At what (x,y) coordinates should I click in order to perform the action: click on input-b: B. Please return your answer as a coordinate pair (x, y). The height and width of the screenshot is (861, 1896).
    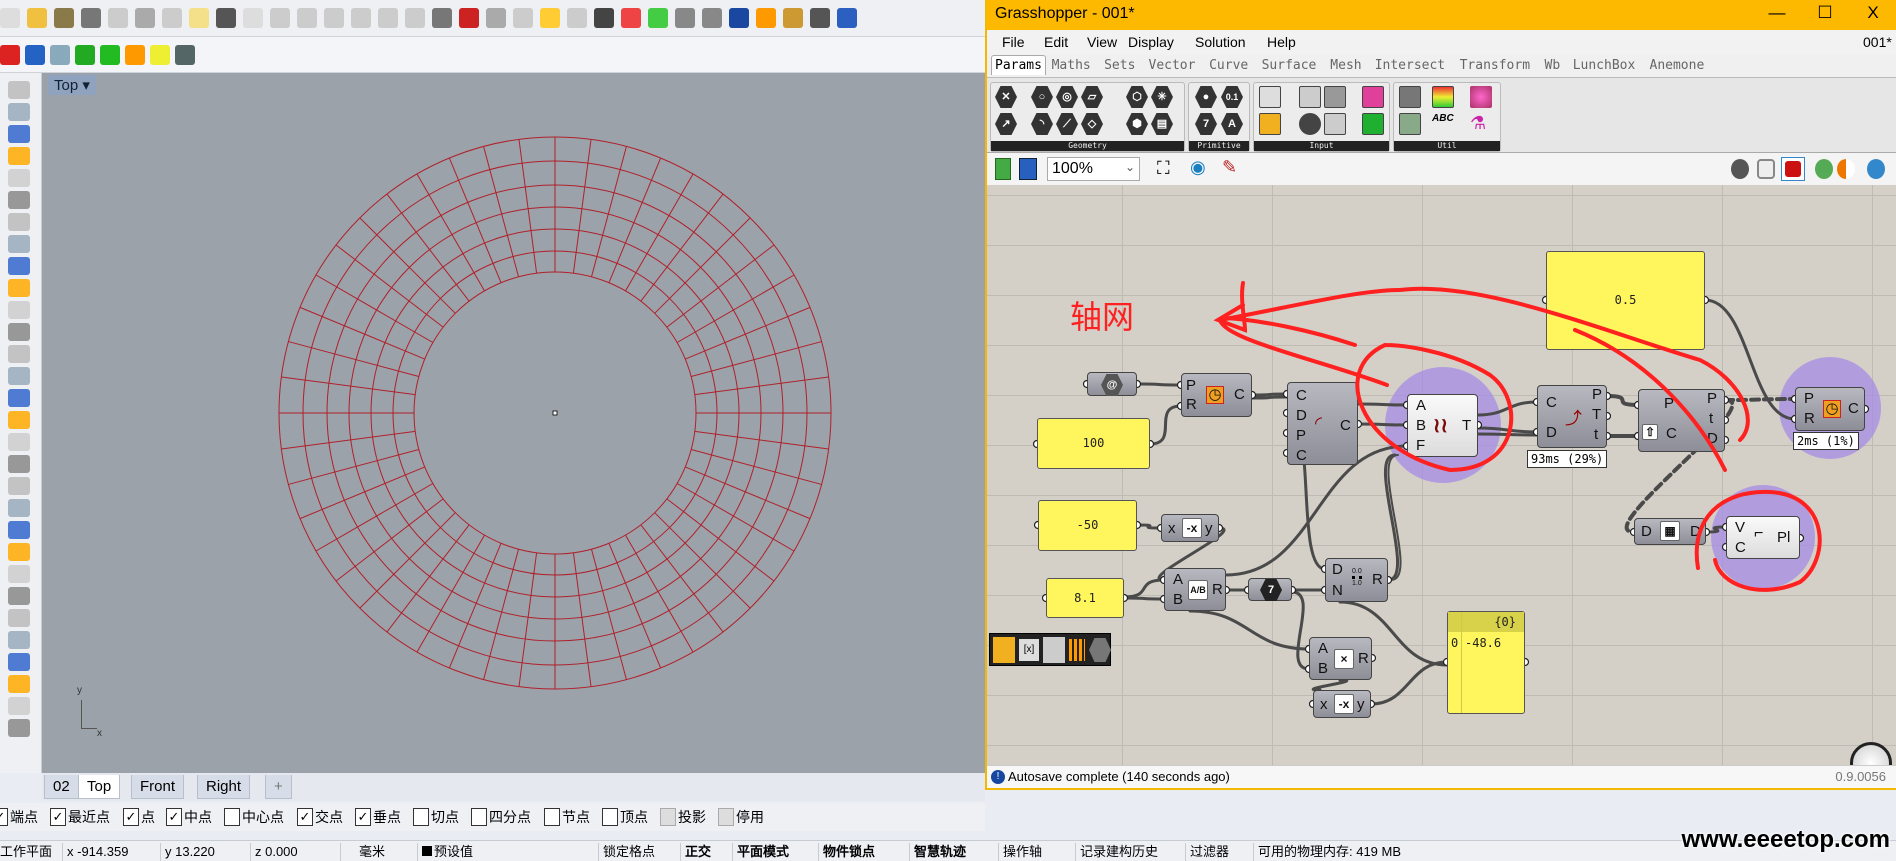
    Looking at the image, I should click on (1178, 599).